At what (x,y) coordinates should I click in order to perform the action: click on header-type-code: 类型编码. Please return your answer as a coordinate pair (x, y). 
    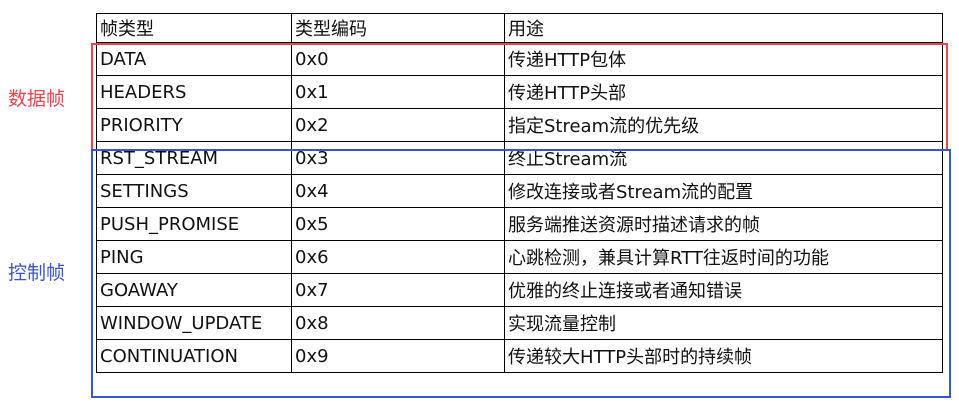
    Looking at the image, I should click on (398, 28).